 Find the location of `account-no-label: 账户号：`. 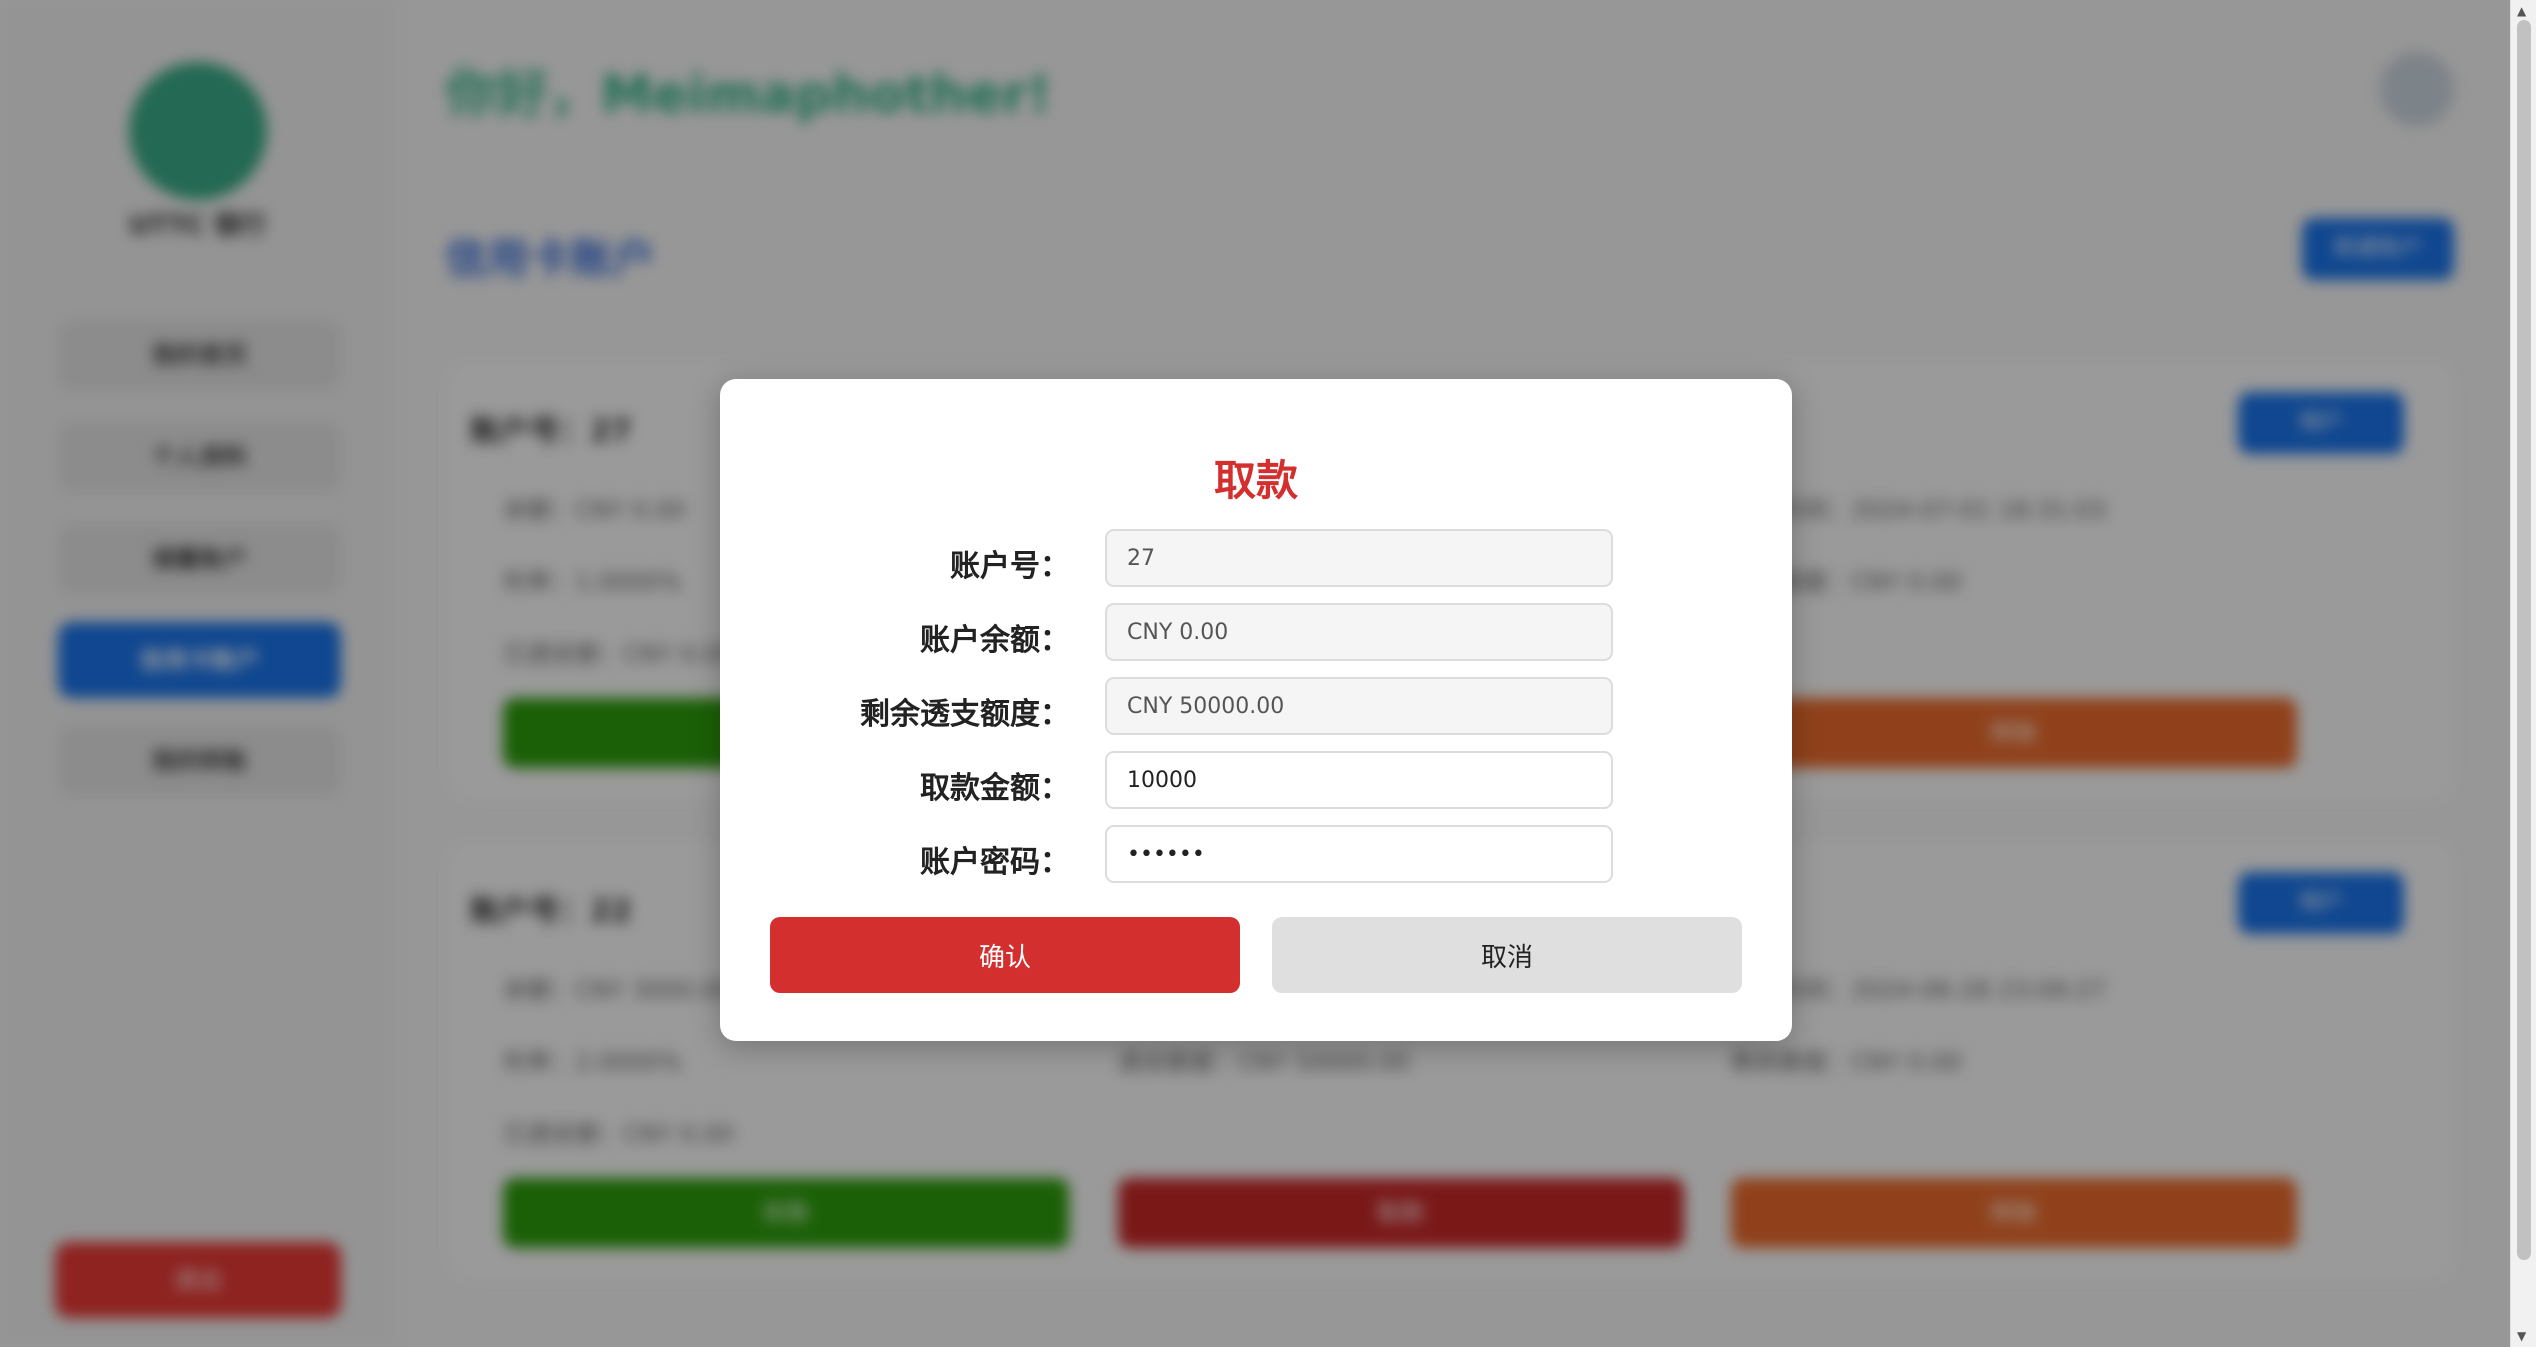

account-no-label: 账户号： is located at coordinates (1010, 566).